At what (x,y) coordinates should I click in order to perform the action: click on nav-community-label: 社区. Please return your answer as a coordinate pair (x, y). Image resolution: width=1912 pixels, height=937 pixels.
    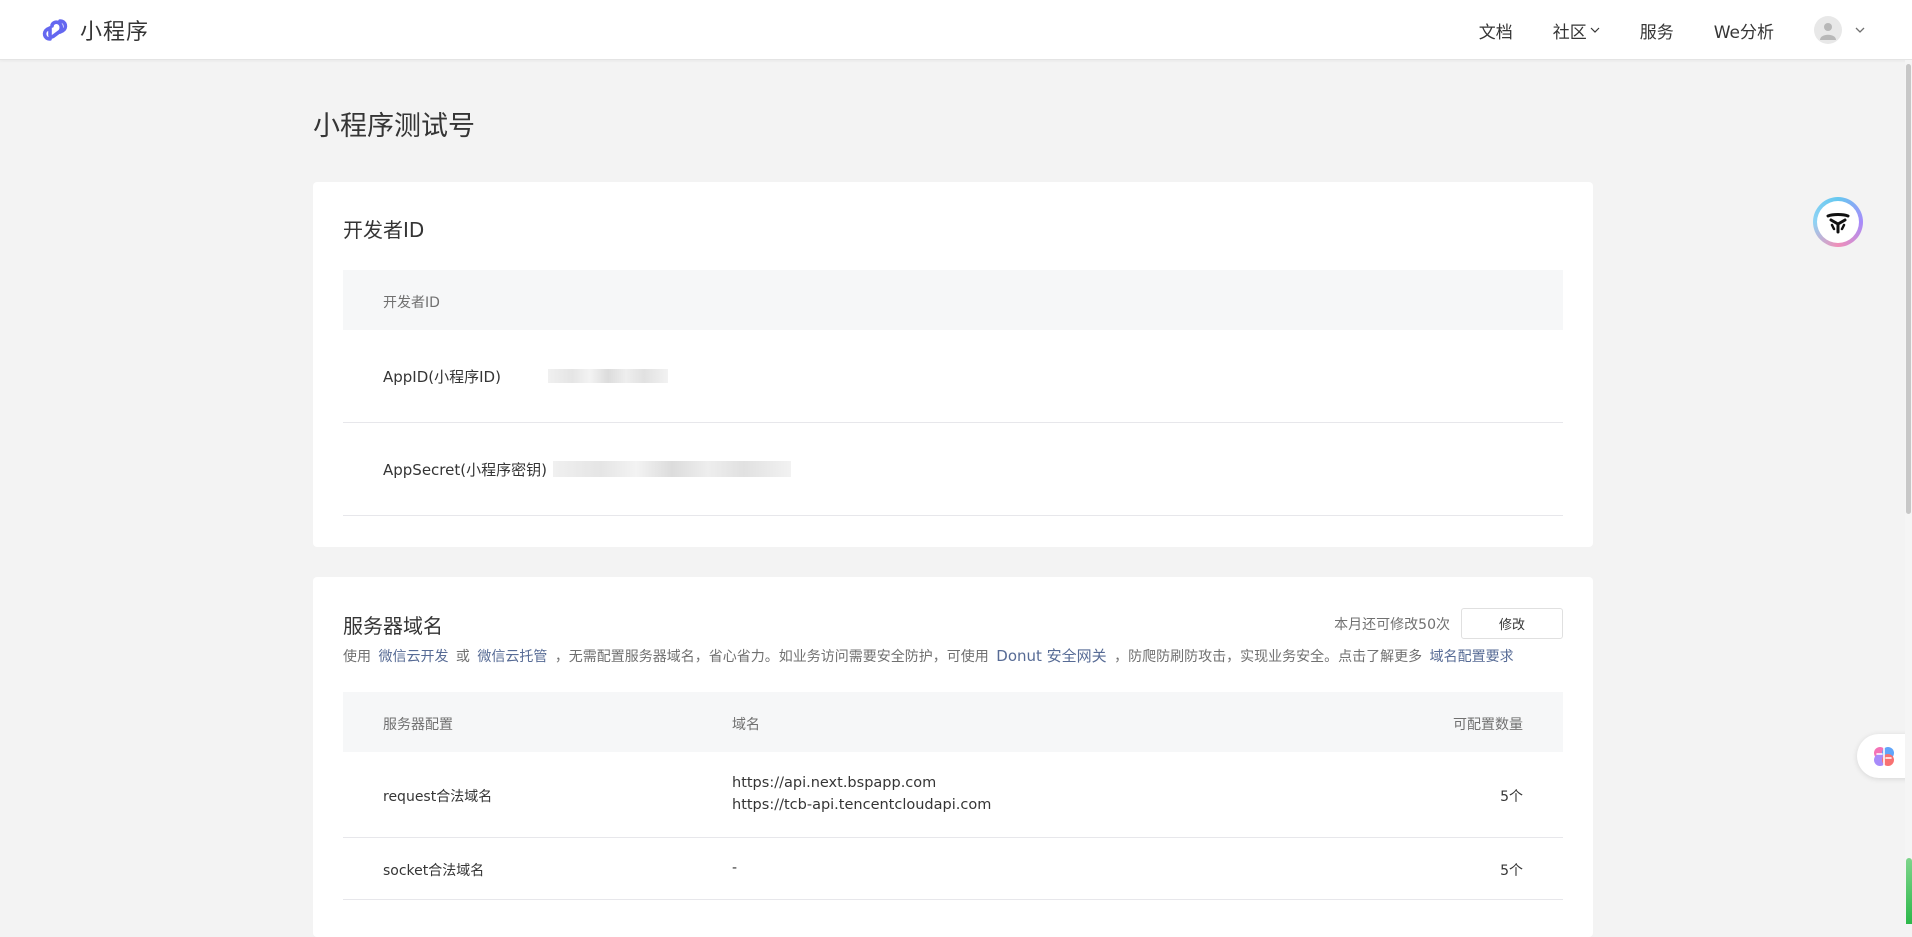
    Looking at the image, I should click on (1569, 32).